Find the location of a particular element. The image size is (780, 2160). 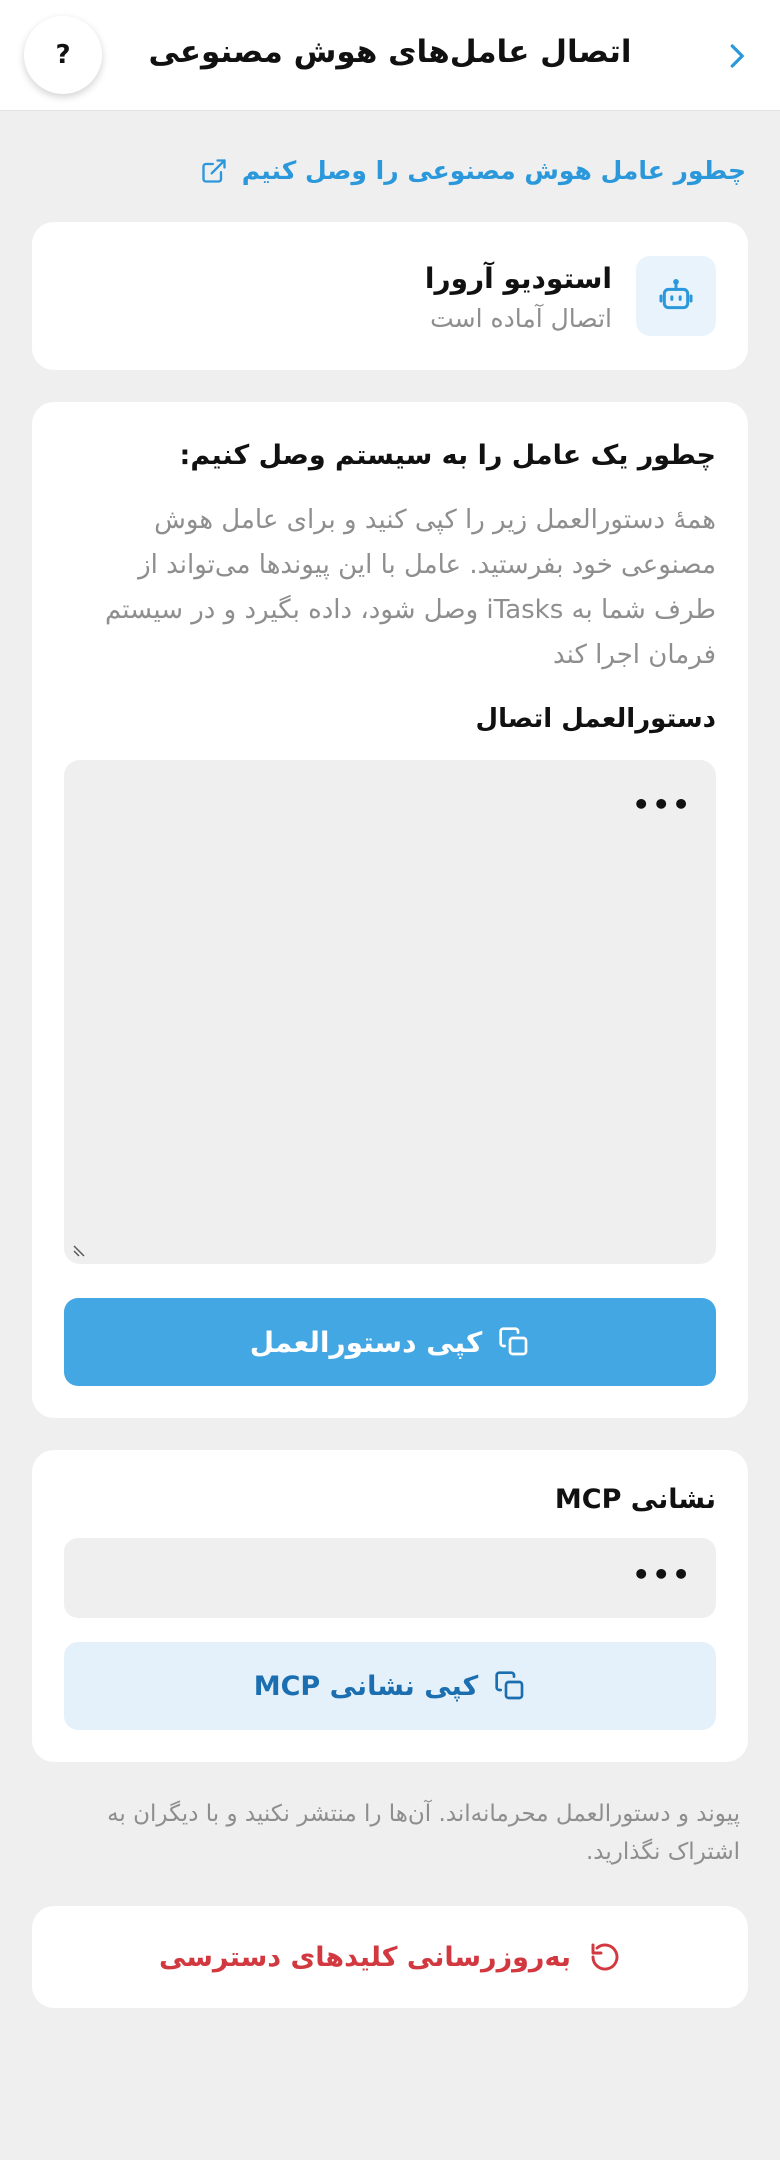

mcp-field-label: نشانی MCP is located at coordinates (635, 1499).